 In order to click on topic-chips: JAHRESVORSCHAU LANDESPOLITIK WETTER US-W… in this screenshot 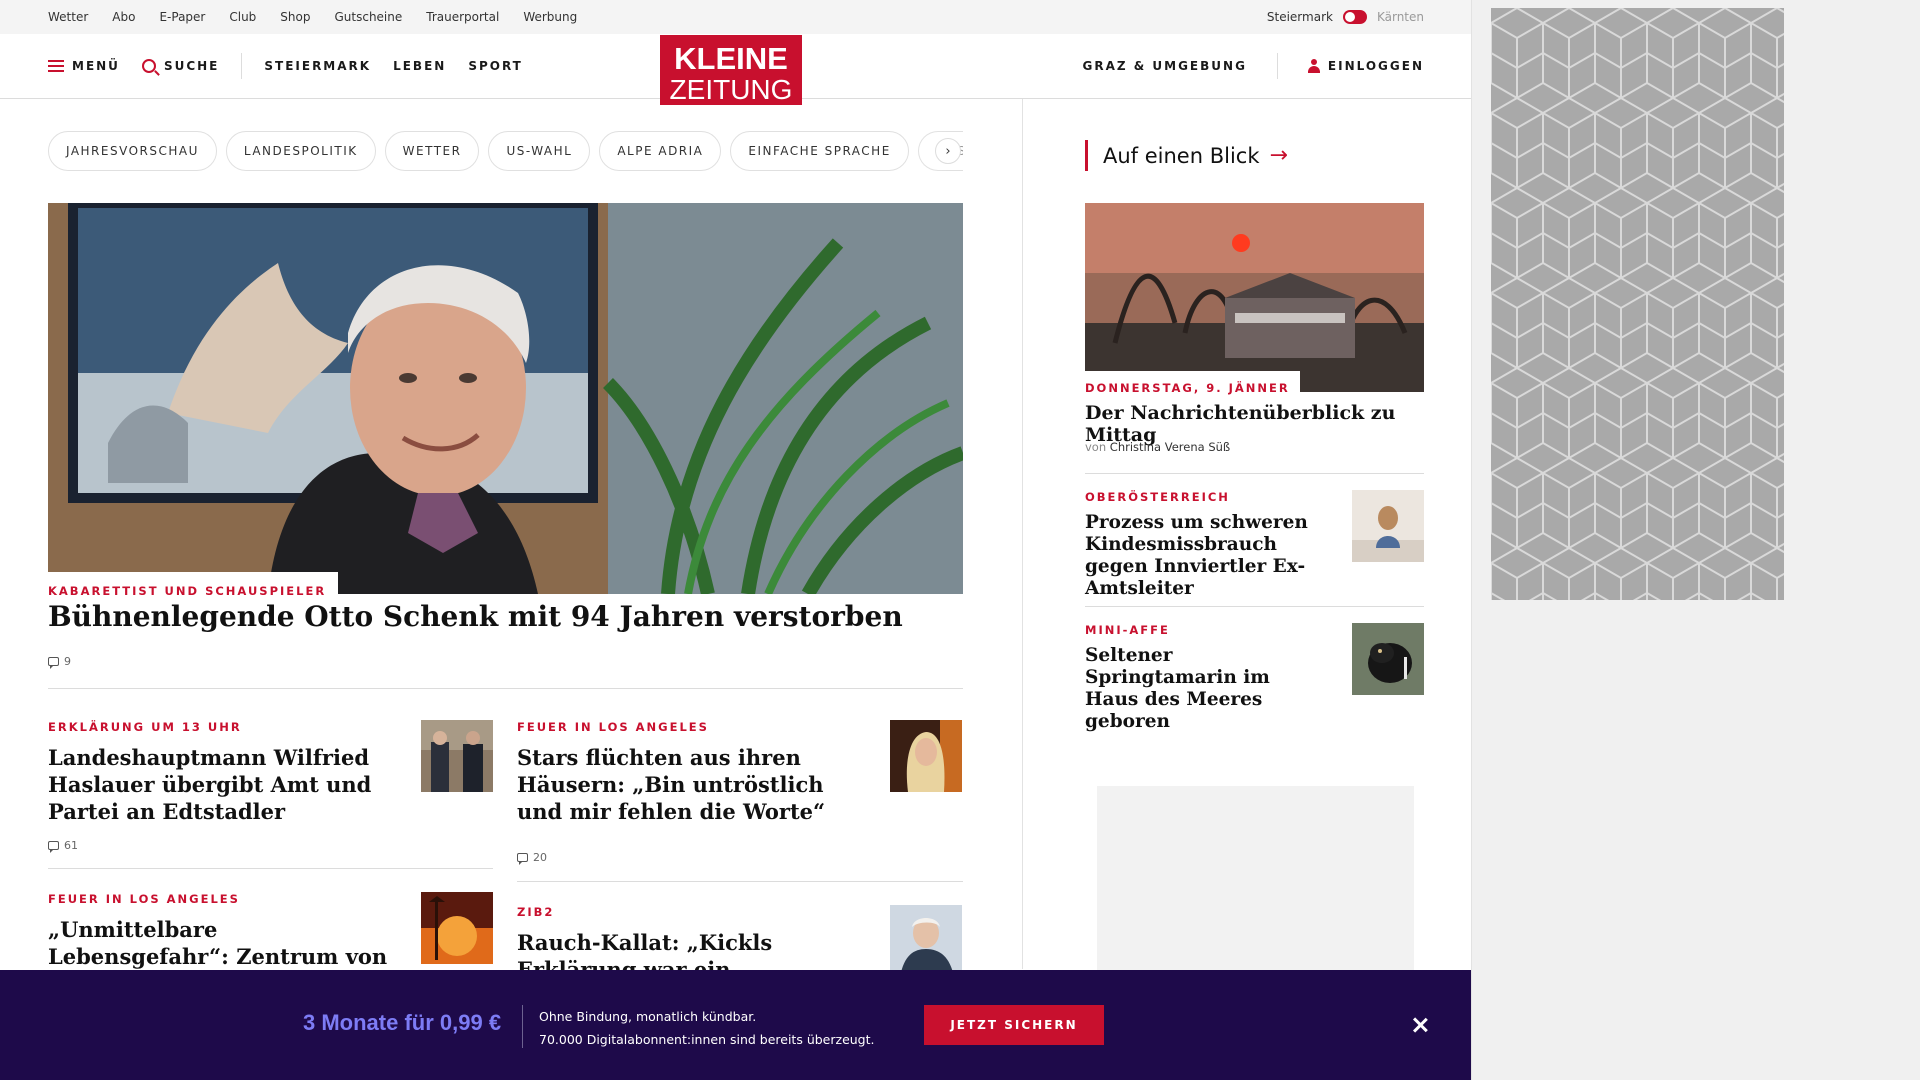, I will do `click(505, 151)`.